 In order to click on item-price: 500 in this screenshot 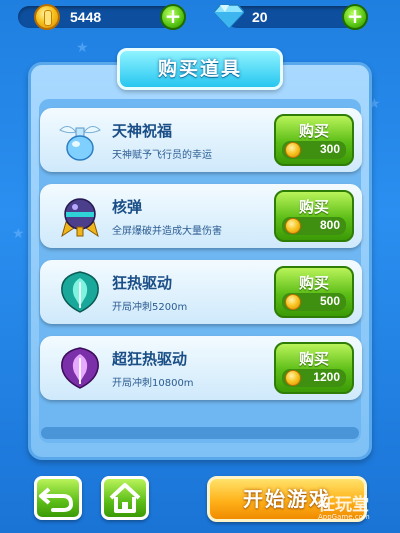, I will do `click(329, 301)`.